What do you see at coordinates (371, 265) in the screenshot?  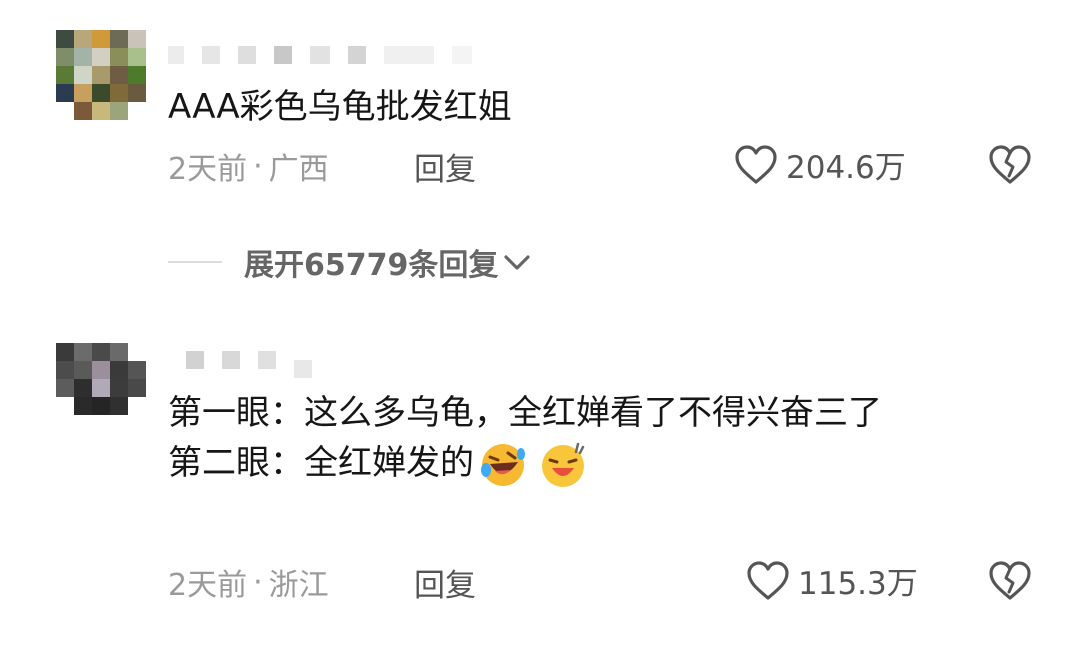 I see `expand-replies-label: 展开65779条回复` at bounding box center [371, 265].